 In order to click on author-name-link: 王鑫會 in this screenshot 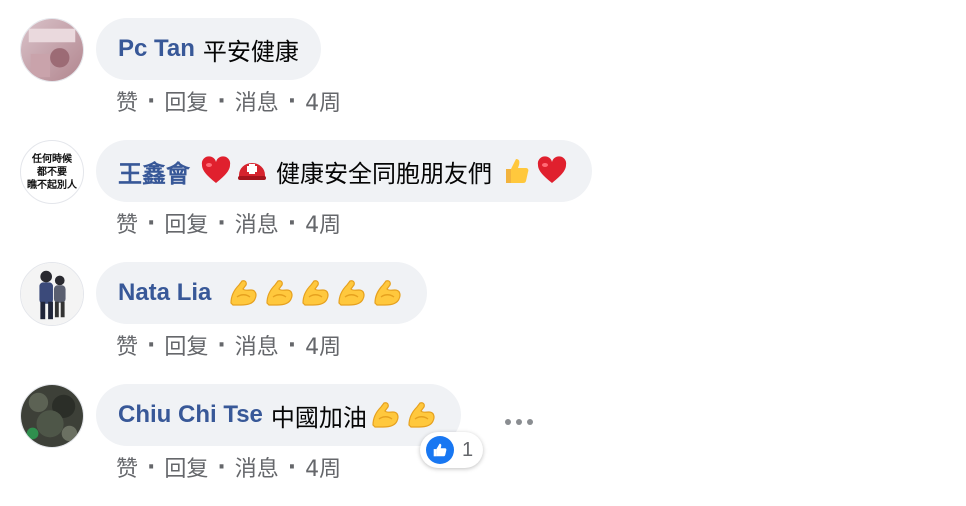, I will do `click(154, 171)`.